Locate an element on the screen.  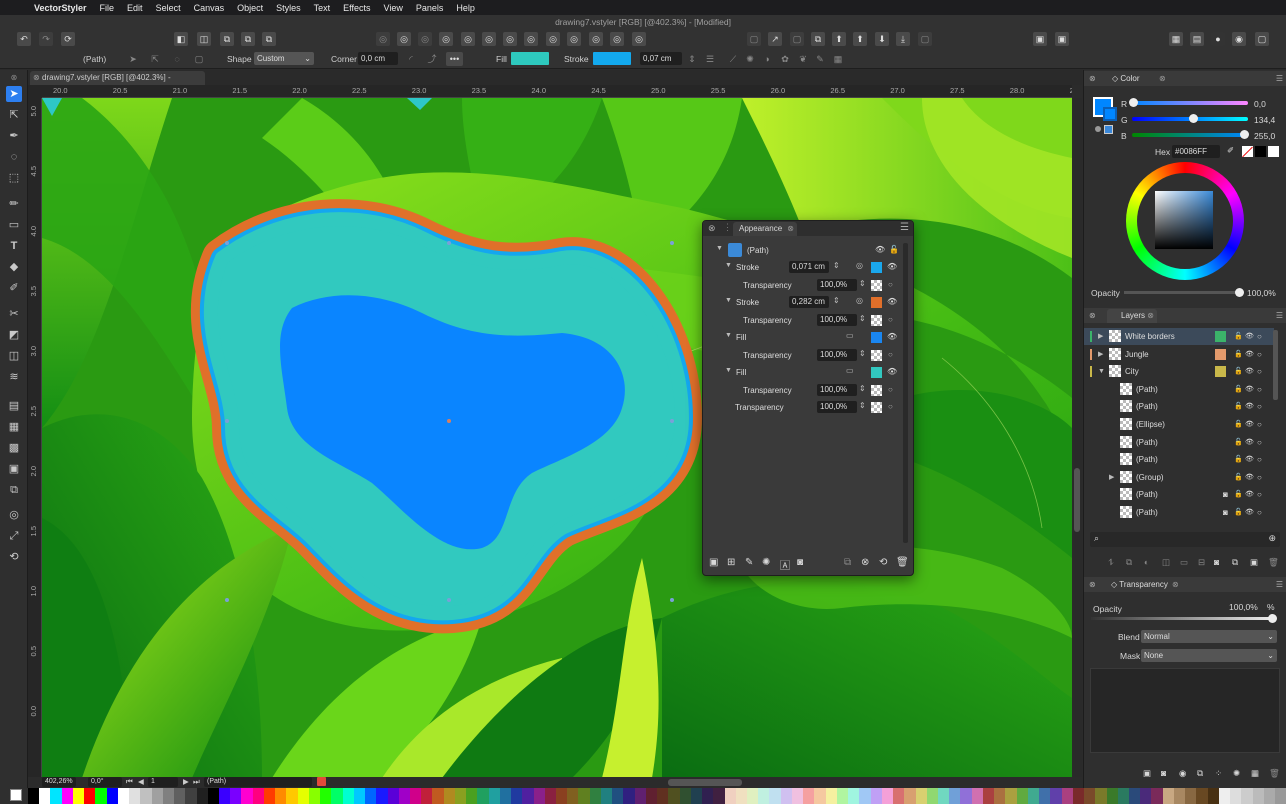
menu-styles: Styles is located at coordinates (288, 8).